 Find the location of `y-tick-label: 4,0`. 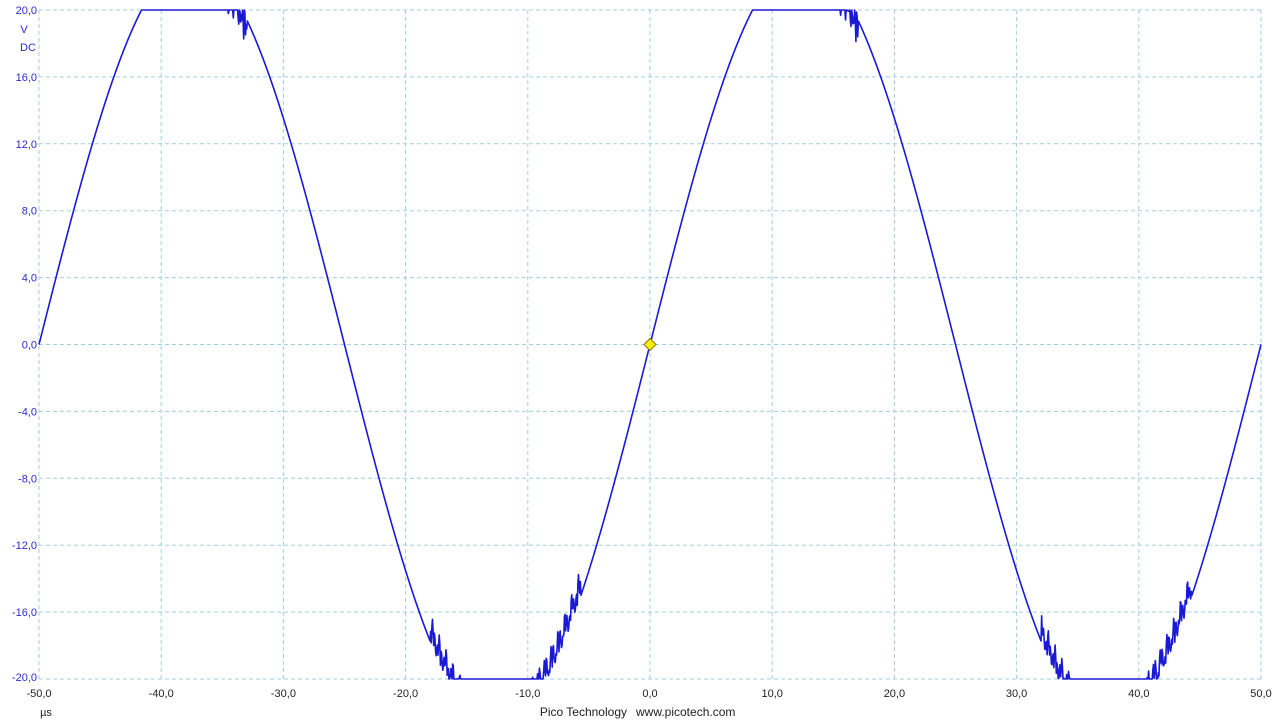

y-tick-label: 4,0 is located at coordinates (29, 279).